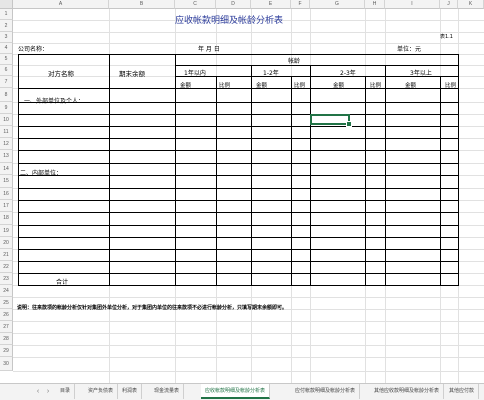 This screenshot has height=400, width=484. What do you see at coordinates (6, 351) in the screenshot?
I see `row-header: 29` at bounding box center [6, 351].